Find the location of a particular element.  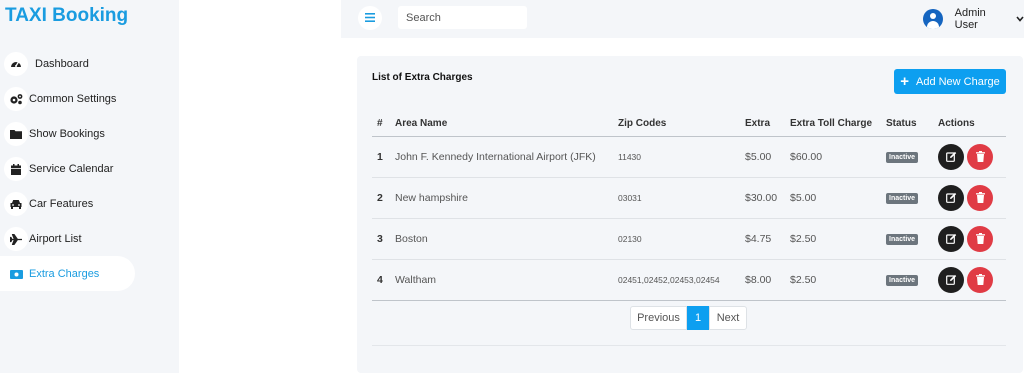

sidebar-item-service-calendar: Service Calendar is located at coordinates (89, 168).